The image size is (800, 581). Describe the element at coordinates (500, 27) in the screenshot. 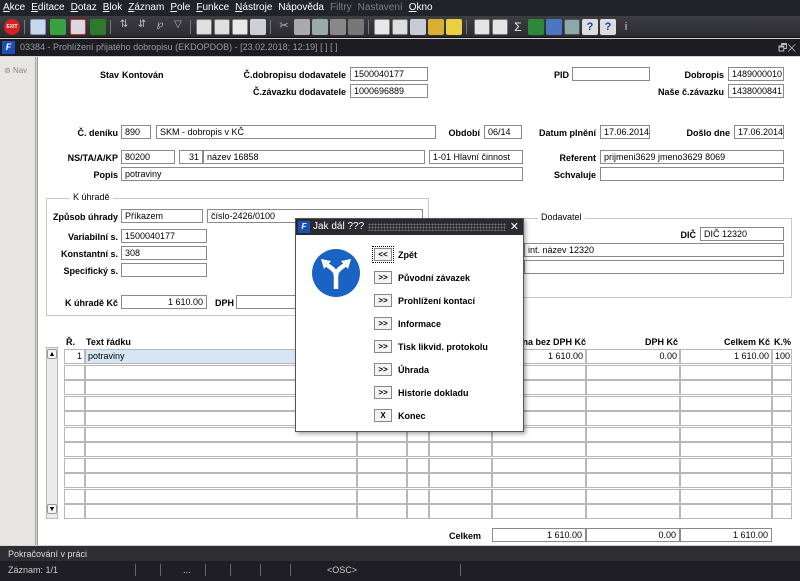

I see `form-icon` at that location.